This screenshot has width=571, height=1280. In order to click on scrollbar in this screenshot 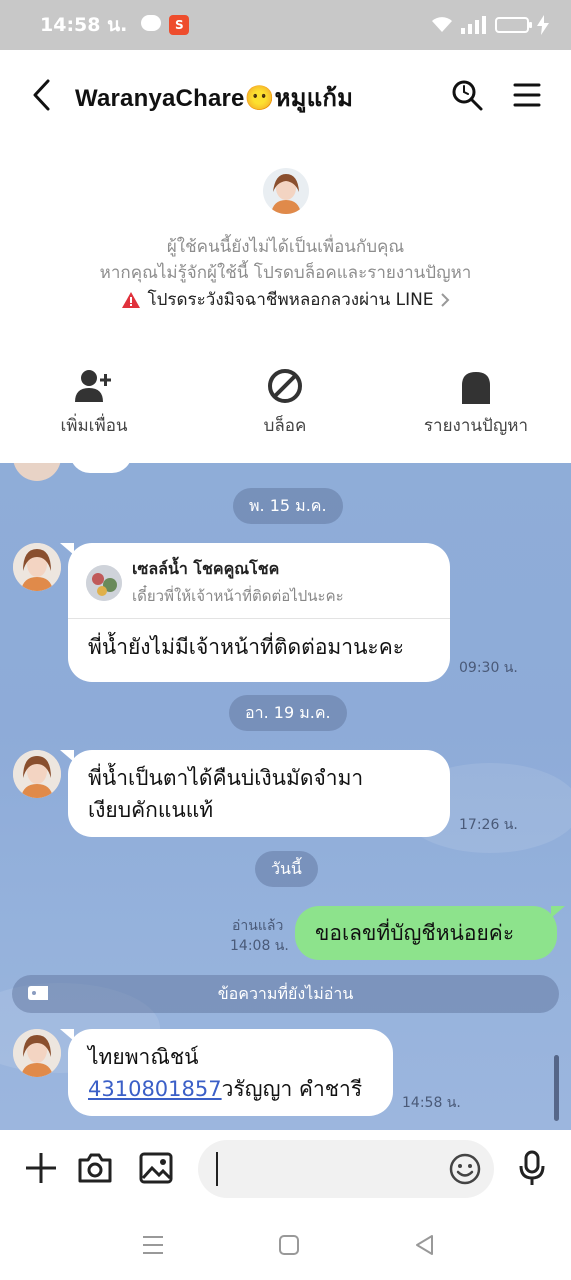, I will do `click(556, 1088)`.